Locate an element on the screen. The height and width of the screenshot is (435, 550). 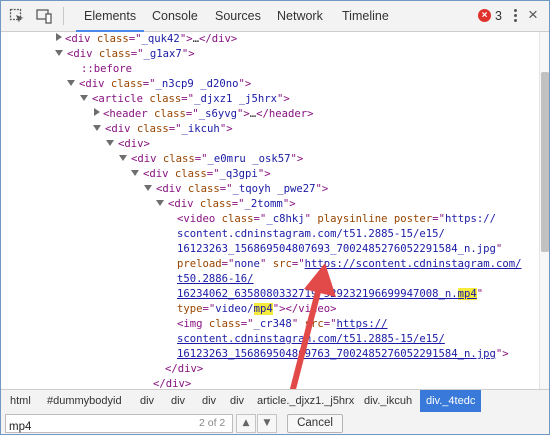
tab-sources: Sources is located at coordinates (238, 16).